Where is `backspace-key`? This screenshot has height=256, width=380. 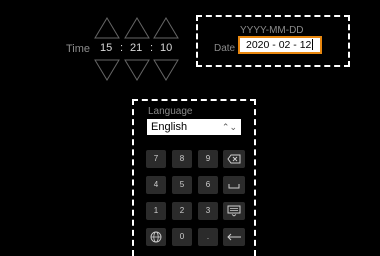
backspace-key is located at coordinates (234, 159).